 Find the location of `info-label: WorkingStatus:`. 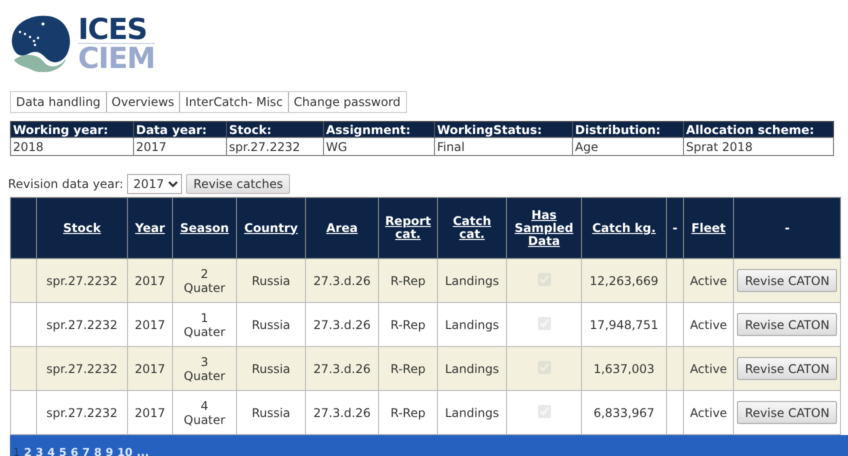

info-label: WorkingStatus: is located at coordinates (503, 130).